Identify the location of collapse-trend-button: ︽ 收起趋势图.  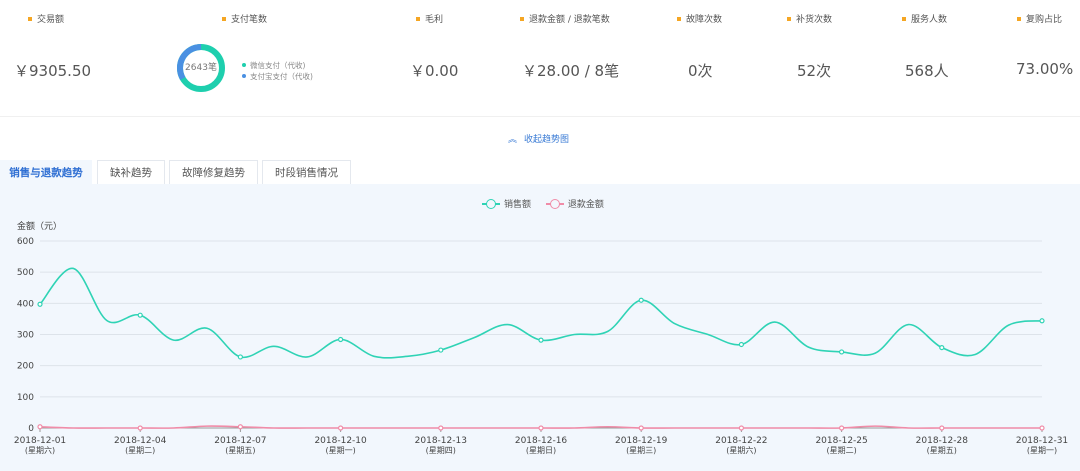
(538, 138).